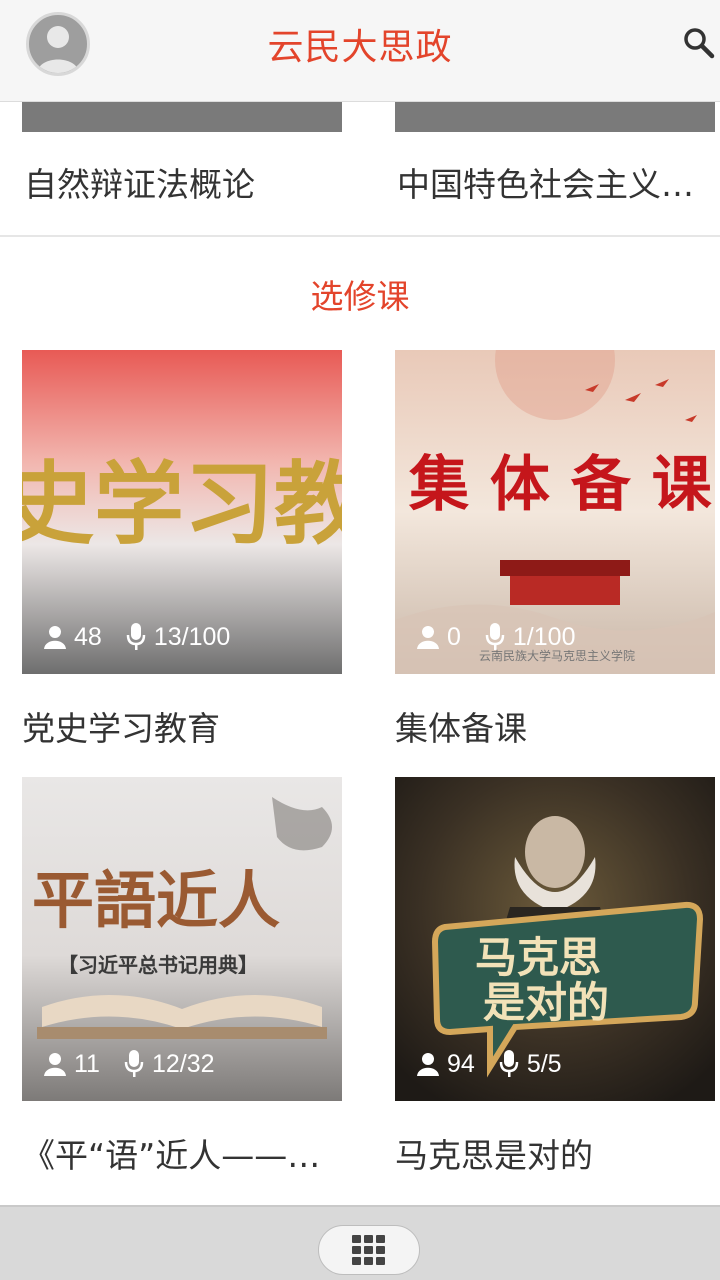 Image resolution: width=720 pixels, height=1280 pixels. I want to click on course-thumbnail: 马克思 是对的 94 5/5, so click(555, 939).